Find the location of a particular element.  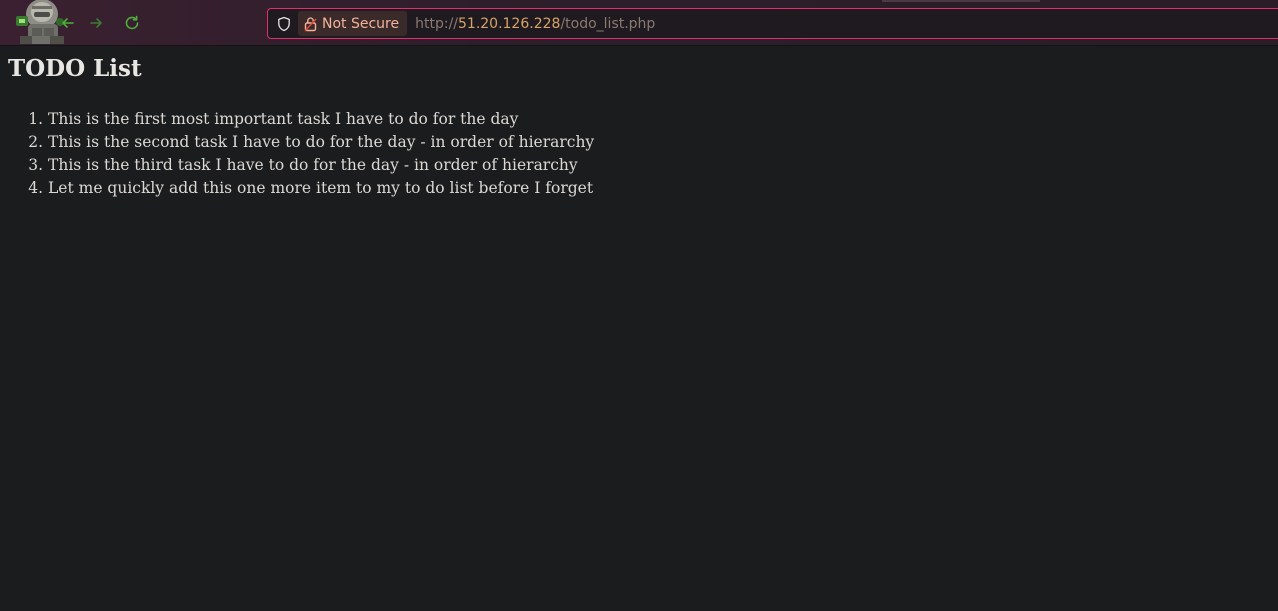

back-arrow-icon is located at coordinates (68, 23).